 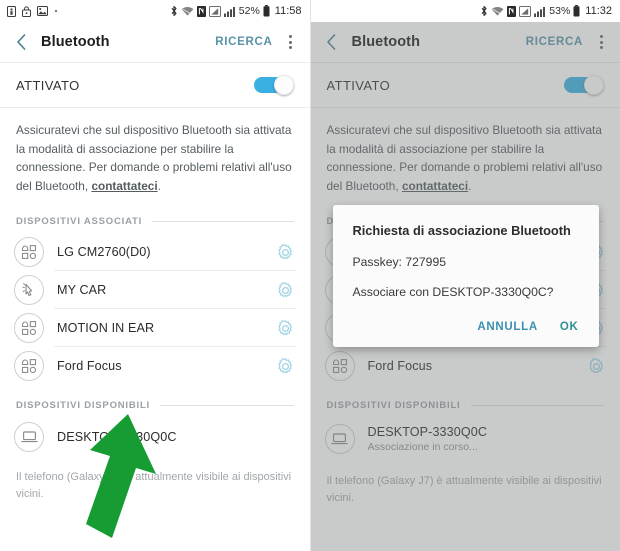 I want to click on bluetooth-toggle-switch, so click(x=273, y=85).